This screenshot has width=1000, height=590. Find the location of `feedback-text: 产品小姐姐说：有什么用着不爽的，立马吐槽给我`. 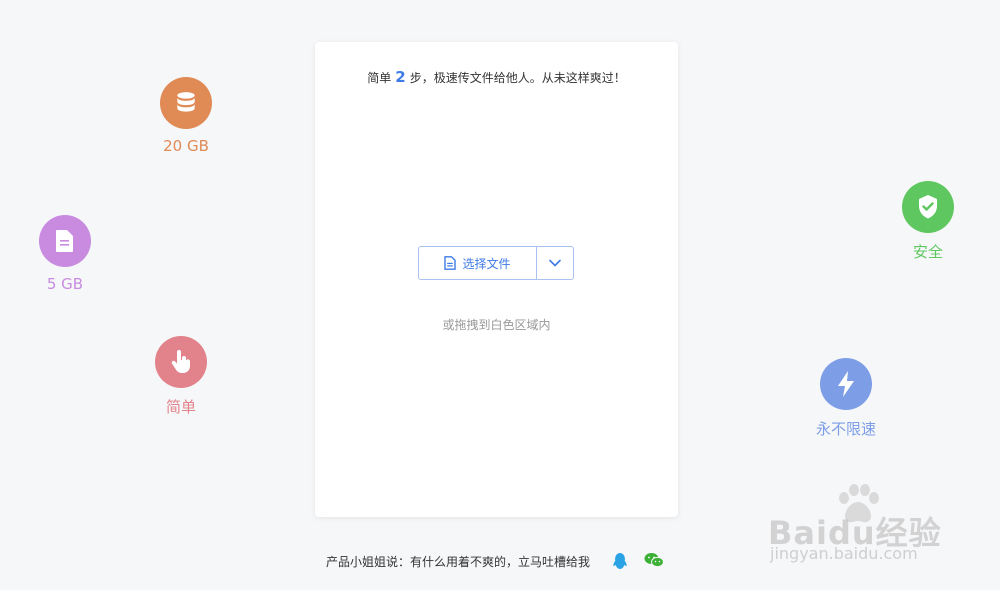

feedback-text: 产品小姐姐说：有什么用着不爽的，立马吐槽给我 is located at coordinates (458, 561).